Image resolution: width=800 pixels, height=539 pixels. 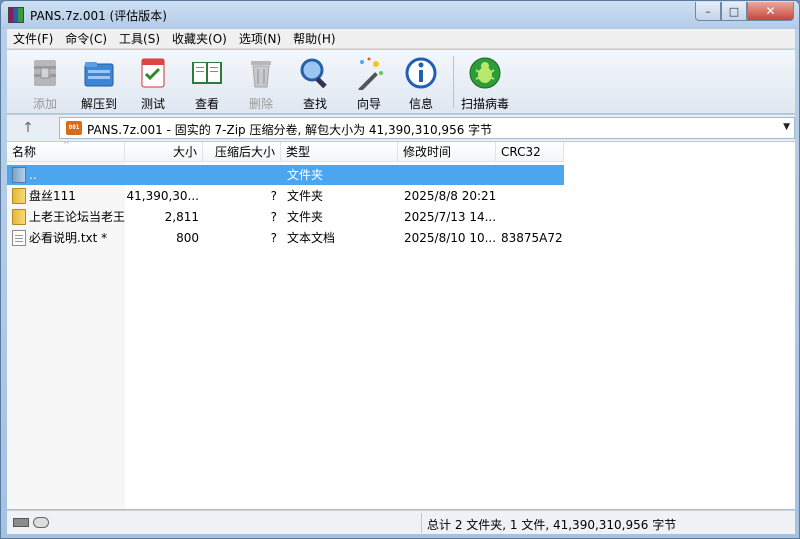 I want to click on wizard-button: 向导, so click(x=369, y=82).